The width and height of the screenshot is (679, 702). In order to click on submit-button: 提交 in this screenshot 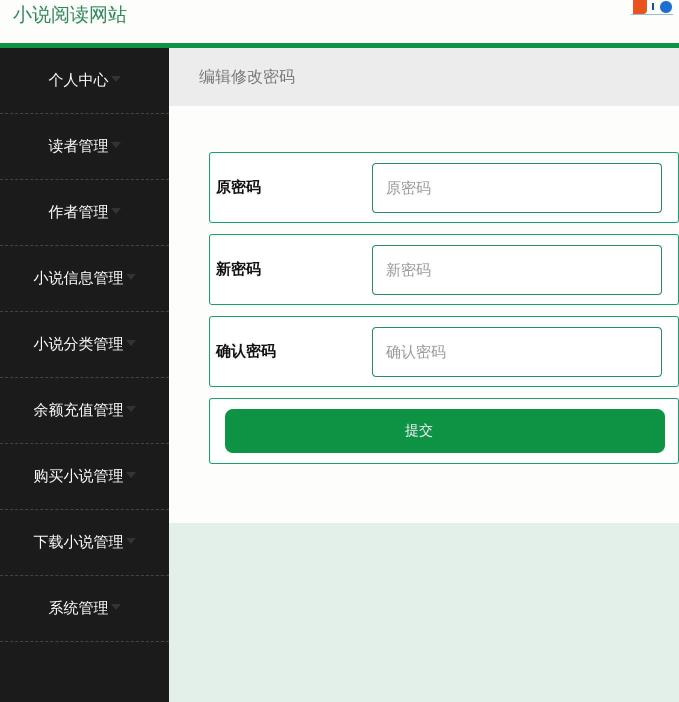, I will do `click(445, 431)`.